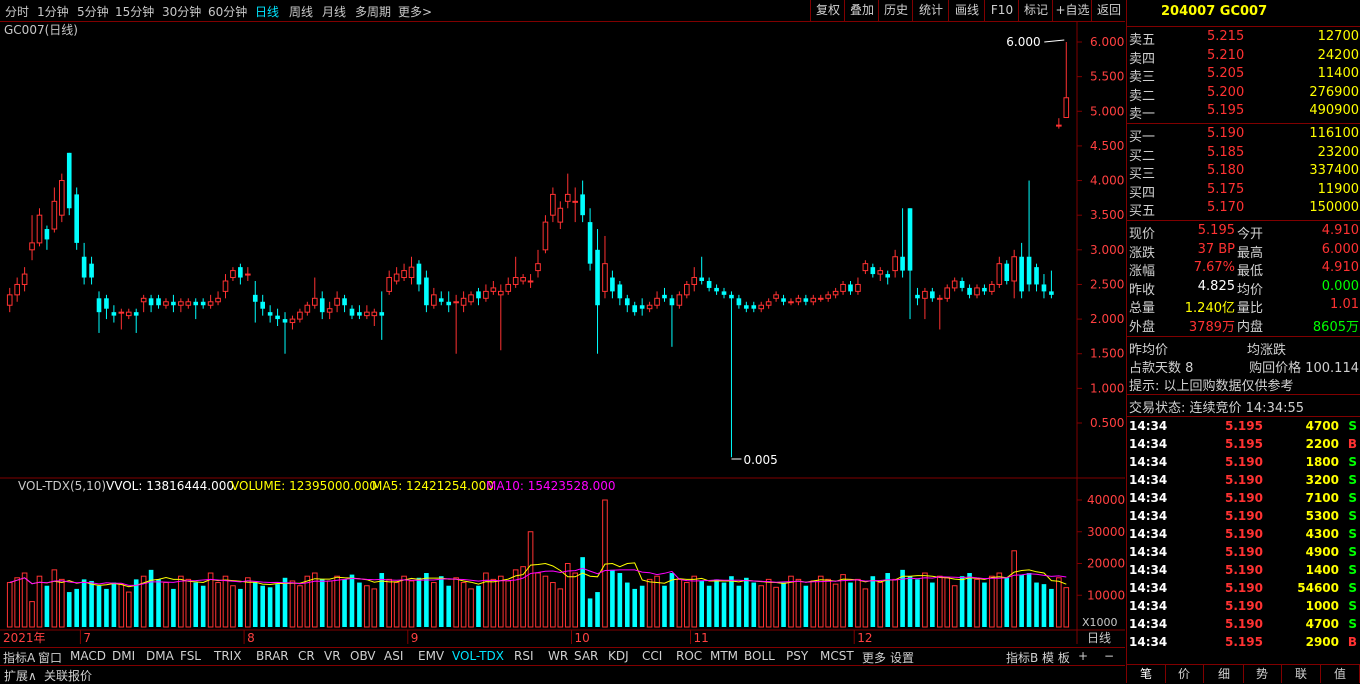 The height and width of the screenshot is (684, 1360). What do you see at coordinates (1216, 249) in the screenshot?
I see `quote-value: 37 BP` at bounding box center [1216, 249].